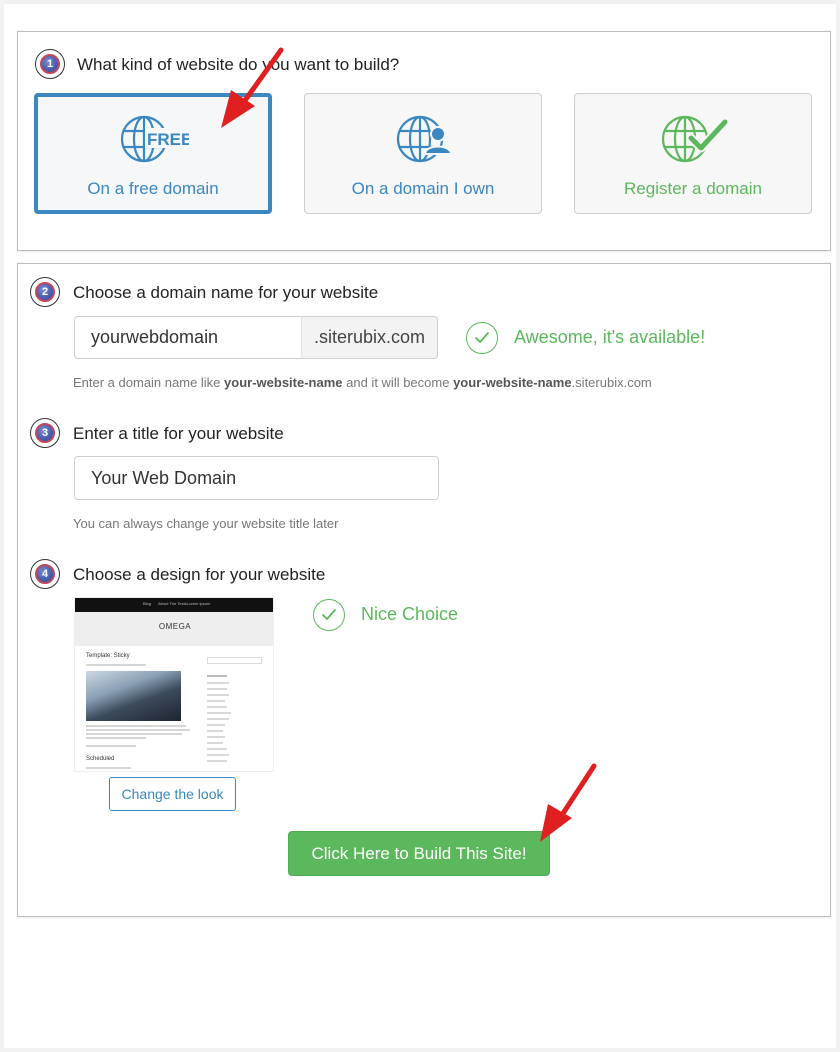 The height and width of the screenshot is (1052, 840). I want to click on design-chosen-text: Nice Choice, so click(410, 614).